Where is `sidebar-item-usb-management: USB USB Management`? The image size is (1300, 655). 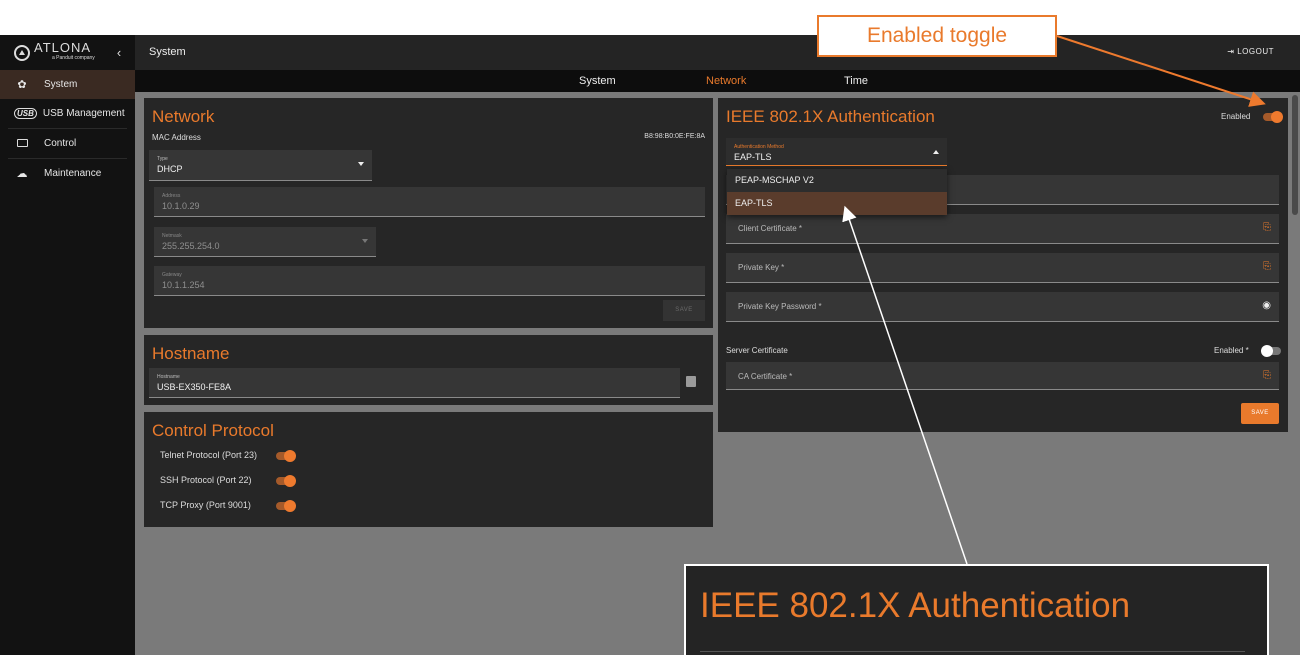
sidebar-item-usb-management: USB USB Management is located at coordinates (67, 113).